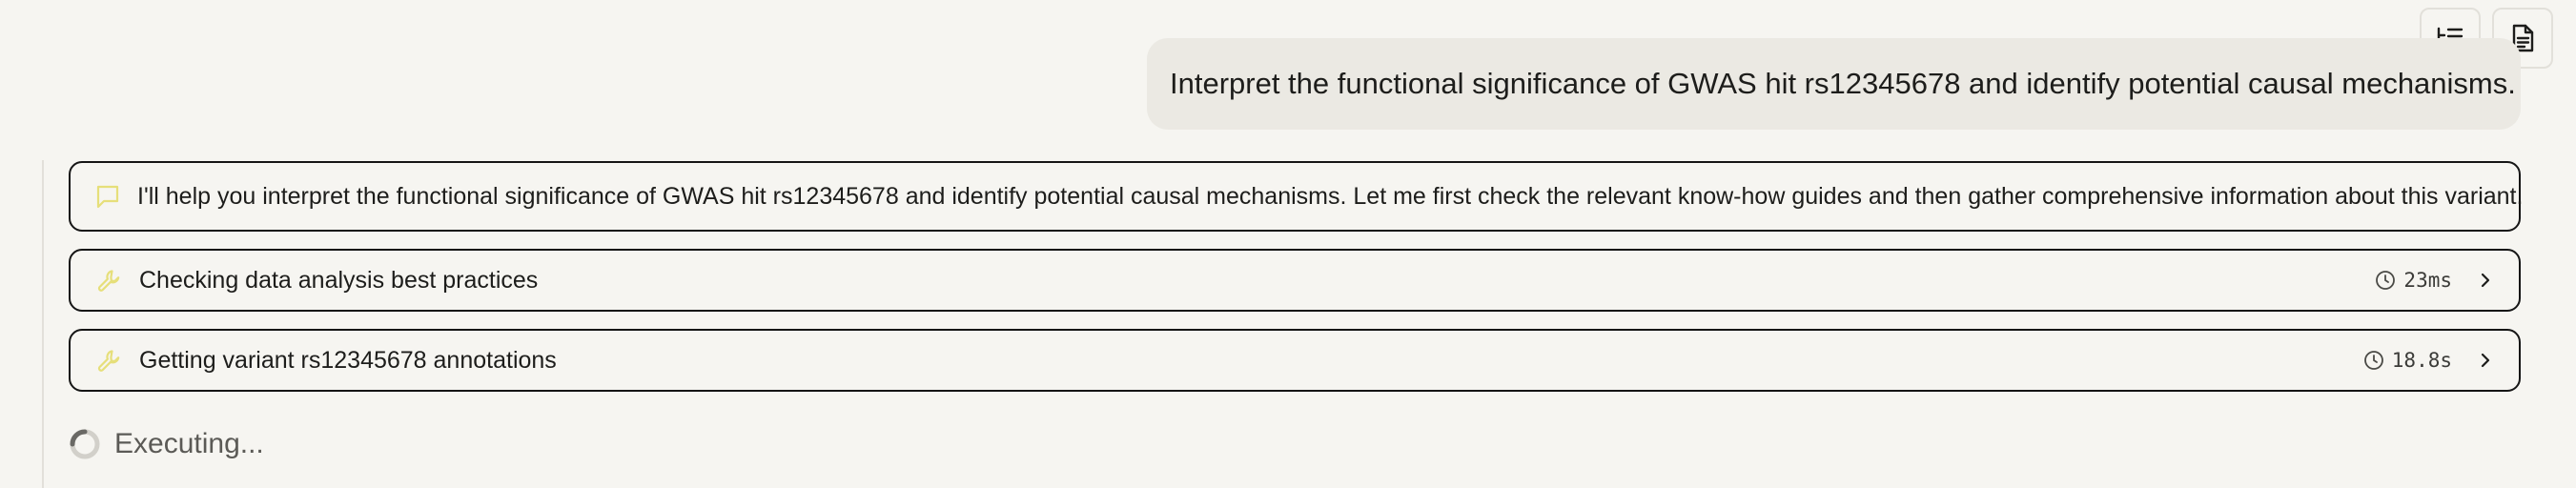 This screenshot has width=2576, height=488. I want to click on tool-step-label: Getting variant rs12345678 annotations, so click(348, 360).